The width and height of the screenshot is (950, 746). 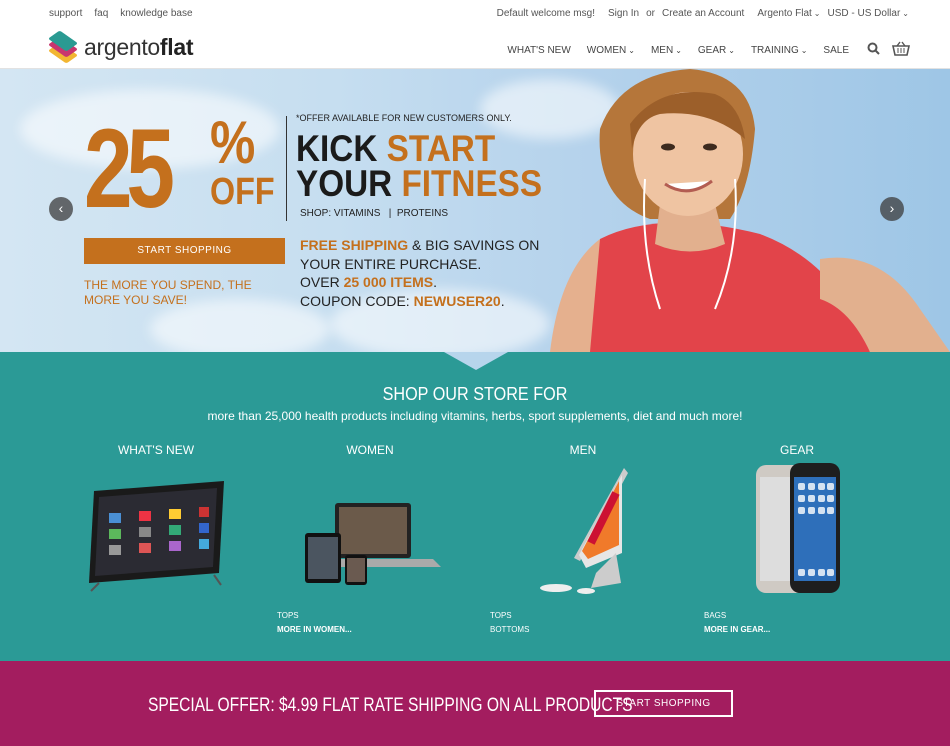 I want to click on category-title: GEAR, so click(x=797, y=450).